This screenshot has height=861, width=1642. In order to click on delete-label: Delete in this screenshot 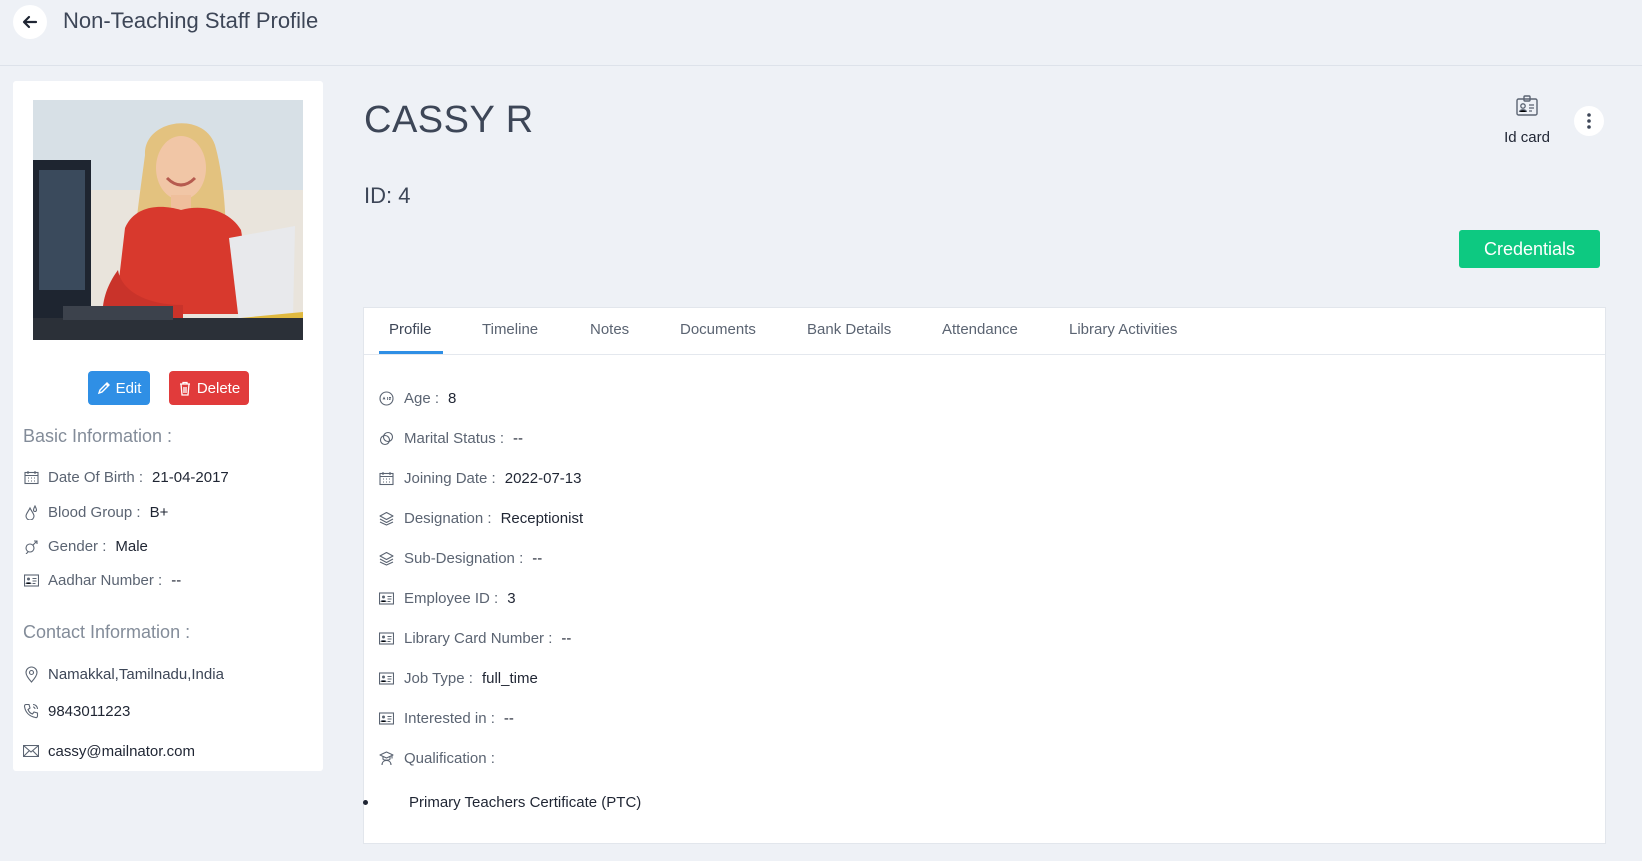, I will do `click(218, 388)`.